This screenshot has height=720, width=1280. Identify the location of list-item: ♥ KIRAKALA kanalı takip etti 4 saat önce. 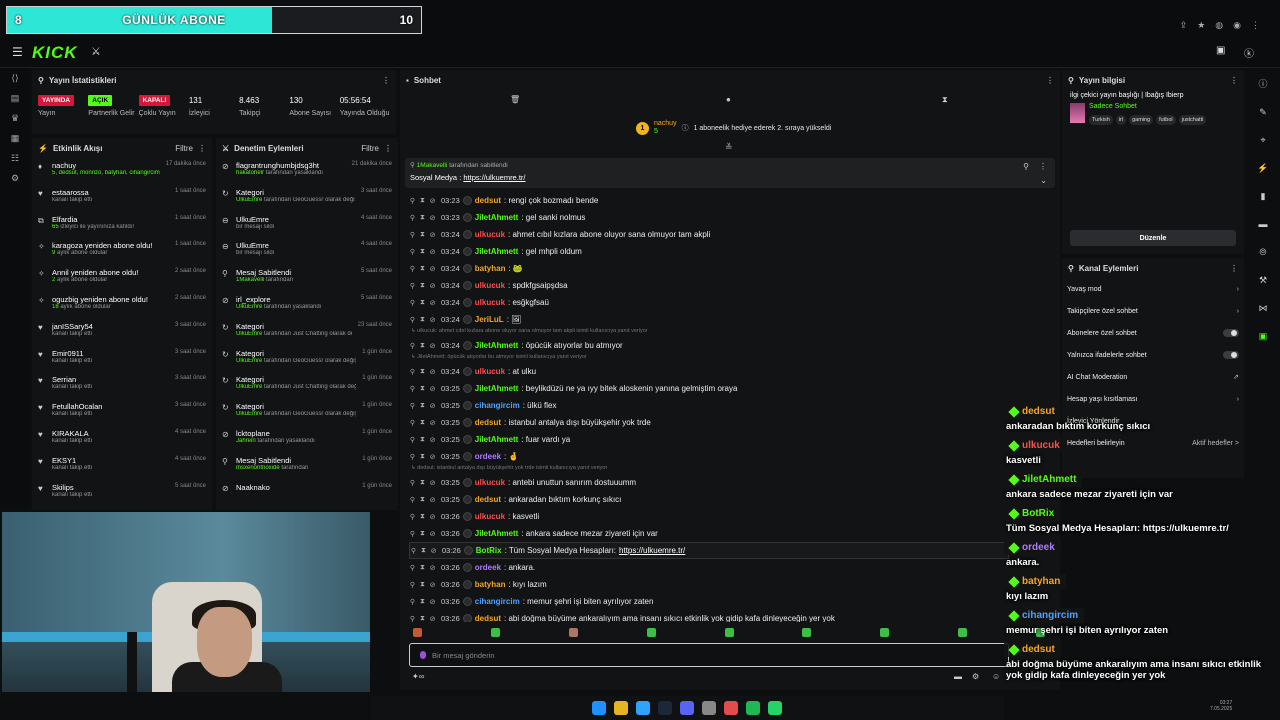
(122, 439).